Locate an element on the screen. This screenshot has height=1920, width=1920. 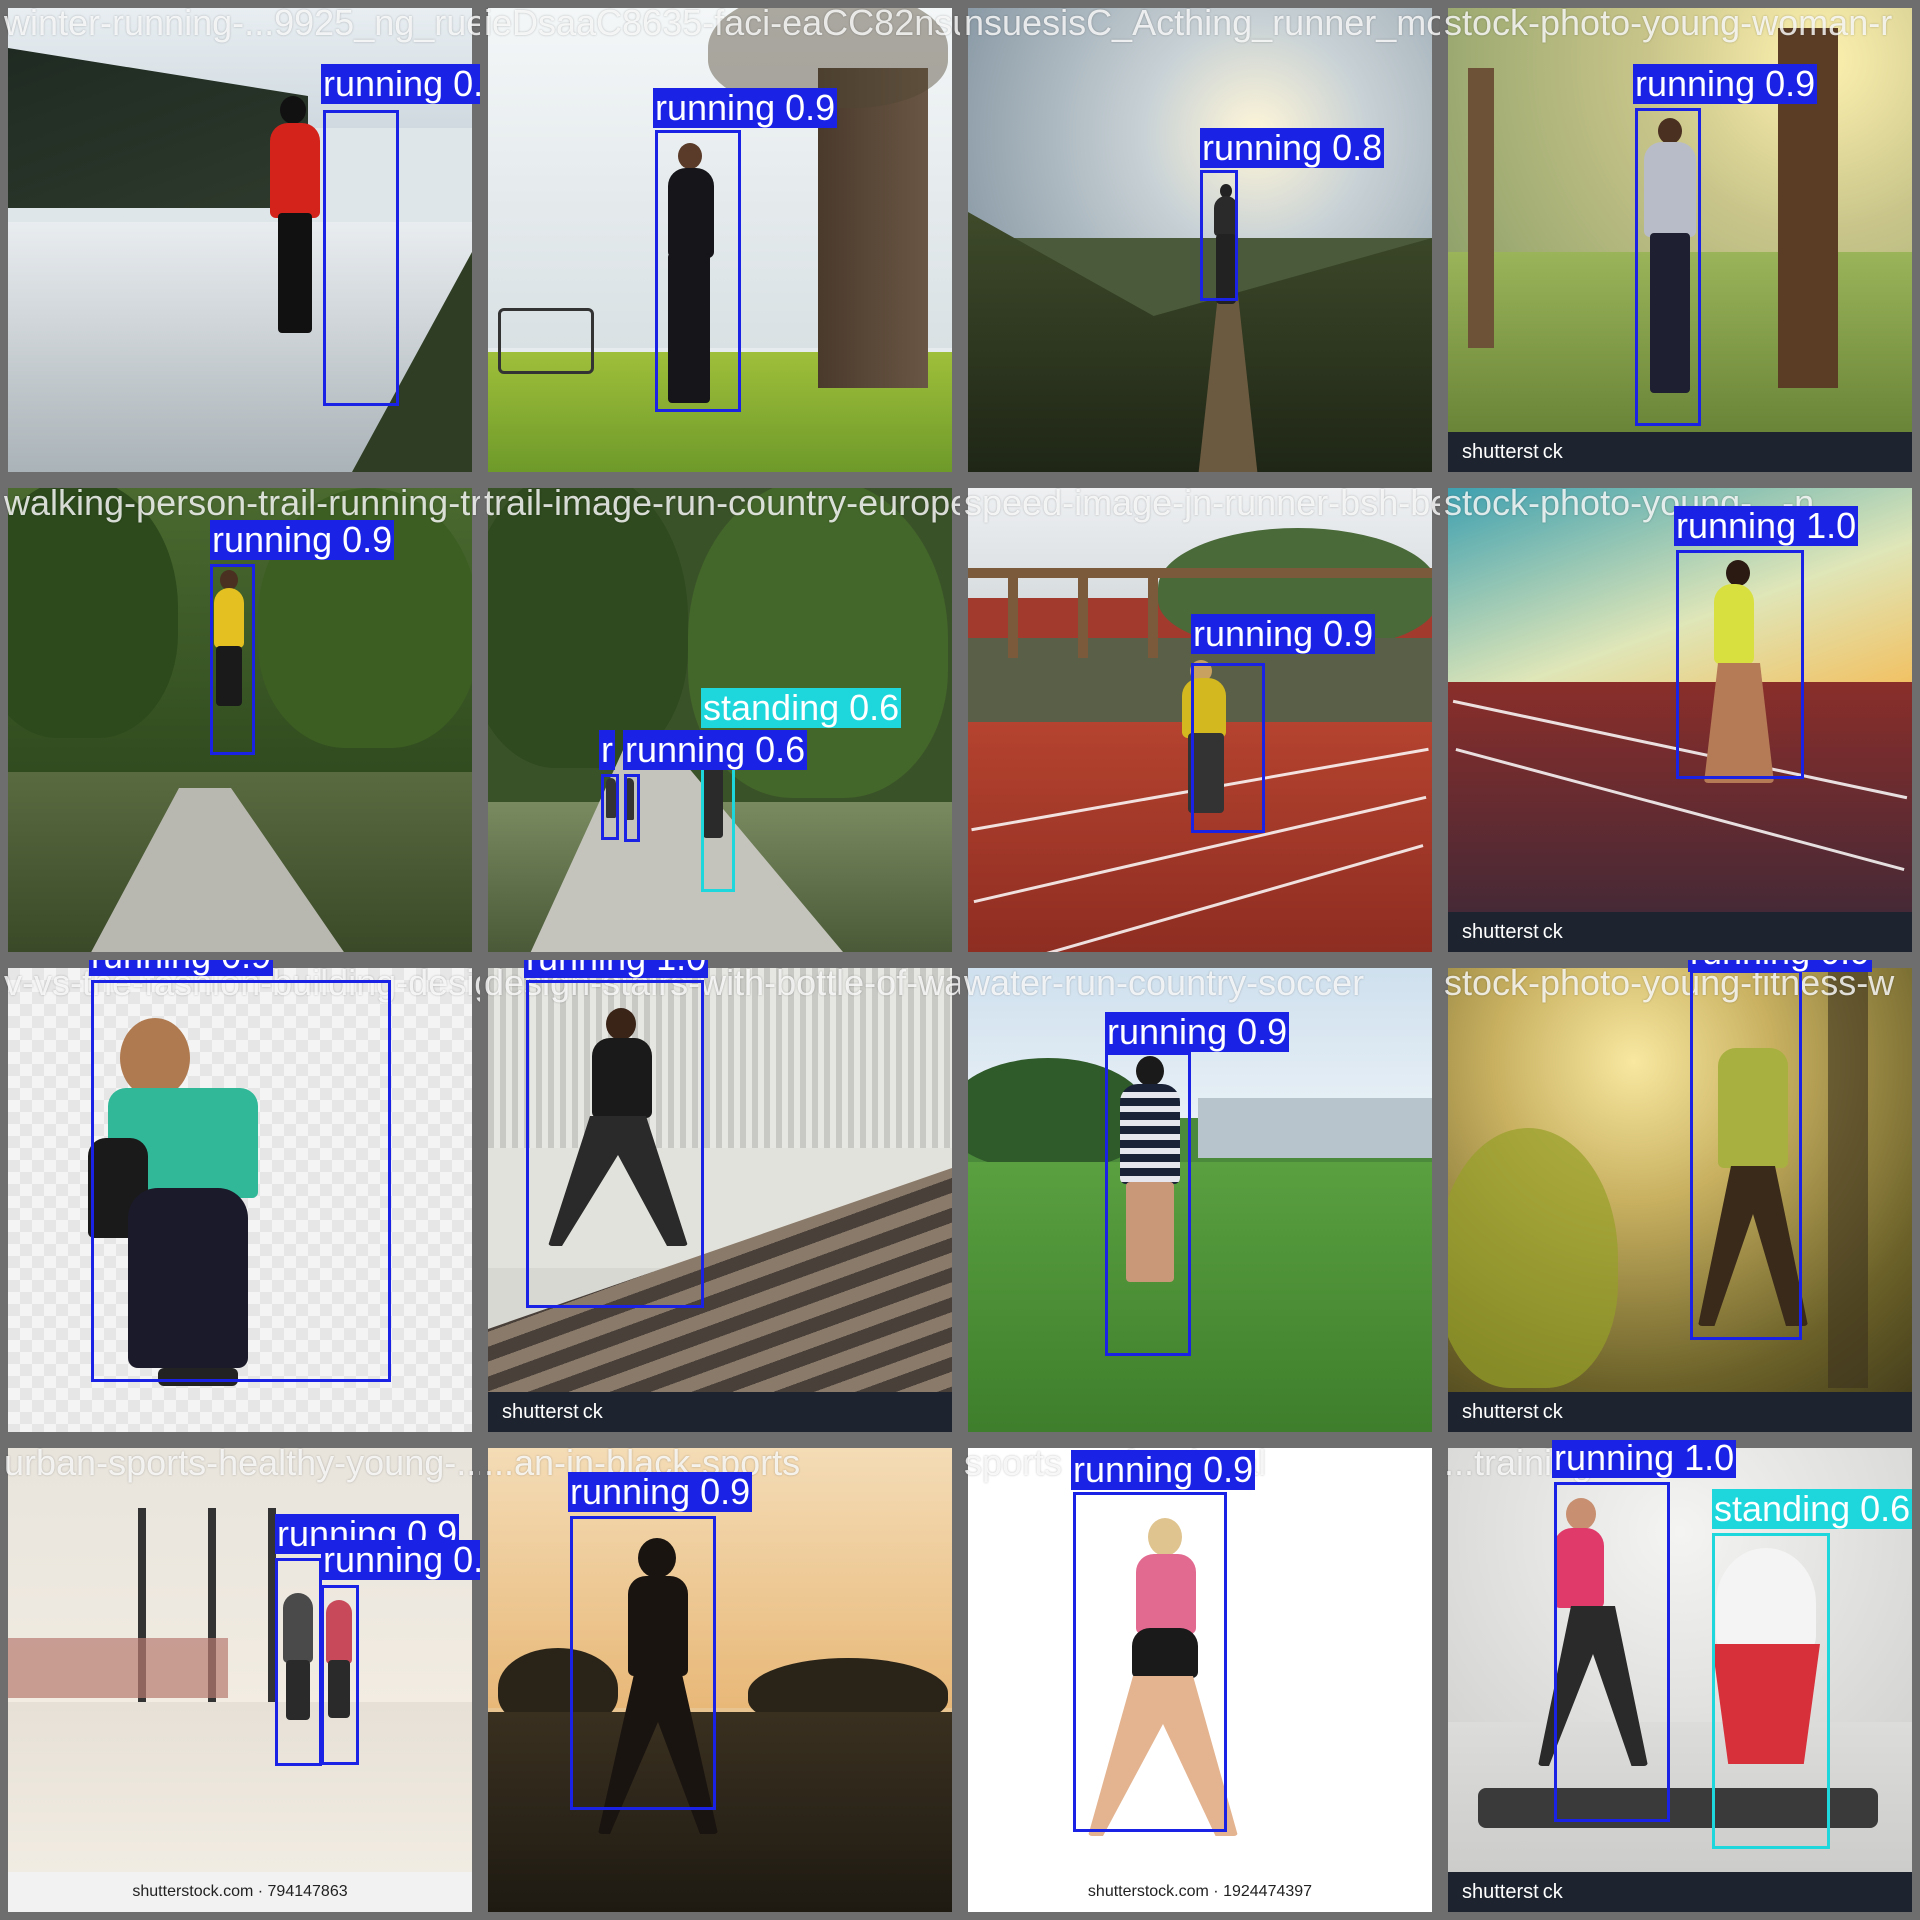
image-filename: stock-photo-young-woman-r is located at coordinates (1668, 22).